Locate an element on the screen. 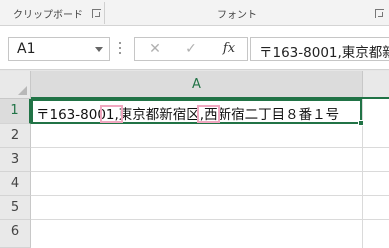 This screenshot has width=389, height=248. name-box-dropdown-icon is located at coordinates (99, 49).